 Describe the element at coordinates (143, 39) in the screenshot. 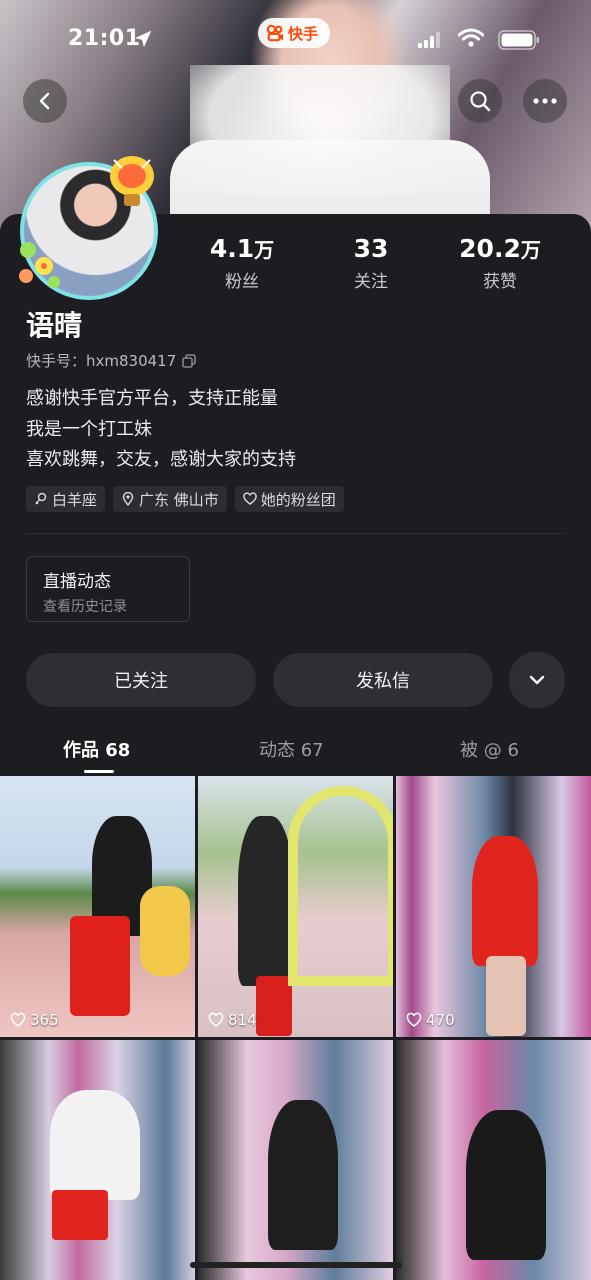

I see `location-arrow-icon` at that location.